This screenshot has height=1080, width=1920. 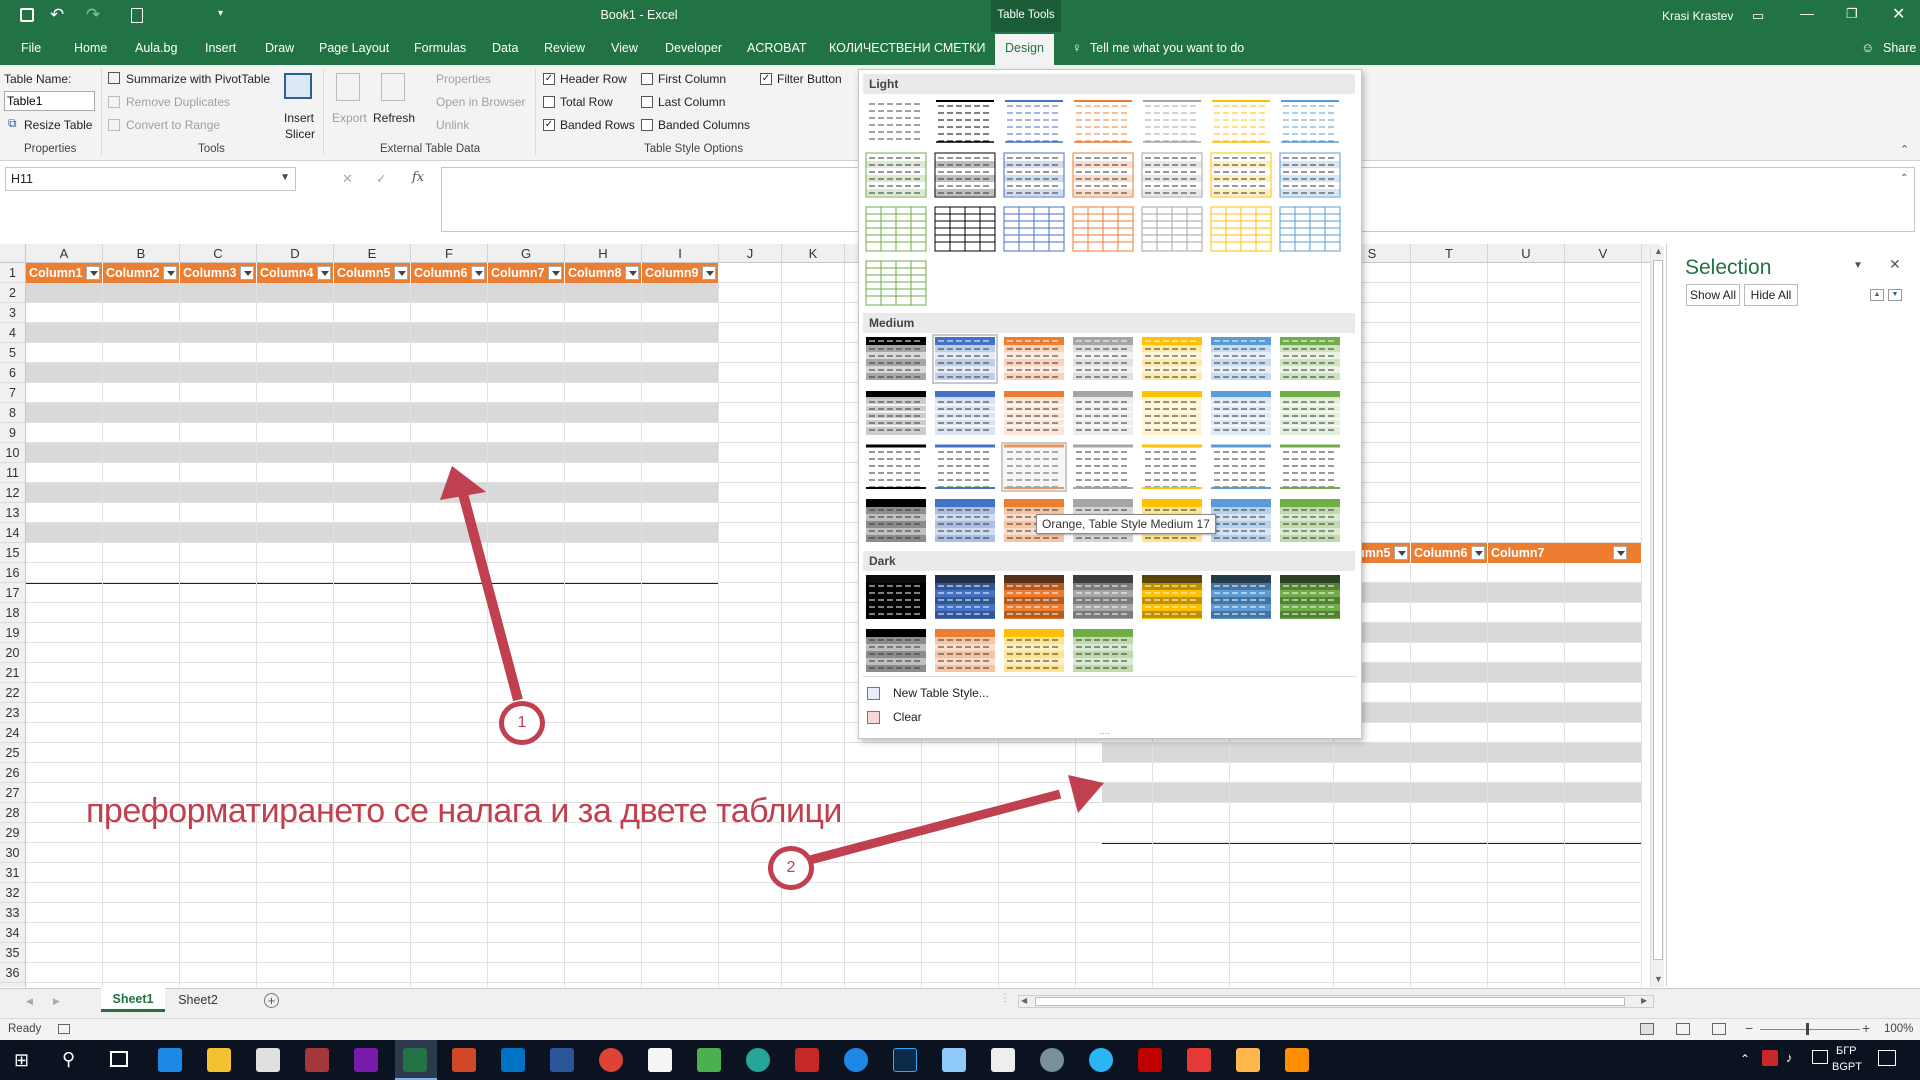 What do you see at coordinates (13, 253) in the screenshot?
I see `select-all-corner` at bounding box center [13, 253].